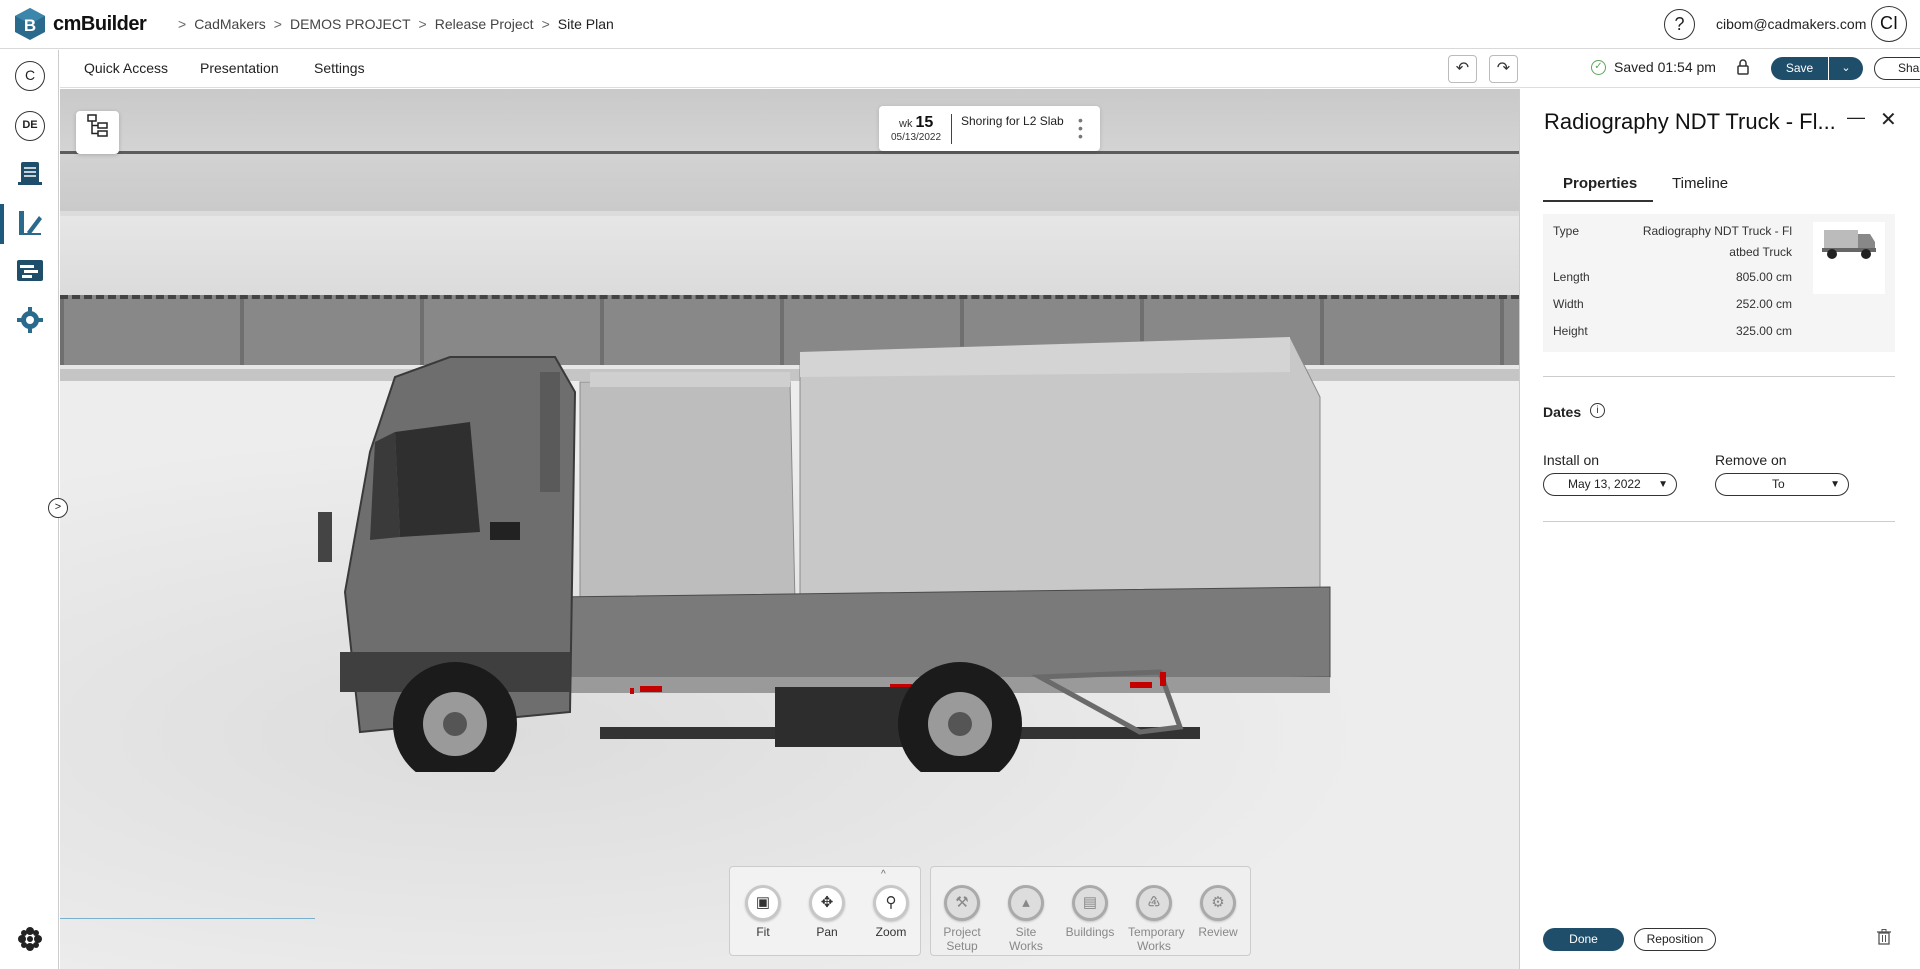 The height and width of the screenshot is (969, 1920). Describe the element at coordinates (1462, 69) in the screenshot. I see `undo-icon: ↶` at that location.